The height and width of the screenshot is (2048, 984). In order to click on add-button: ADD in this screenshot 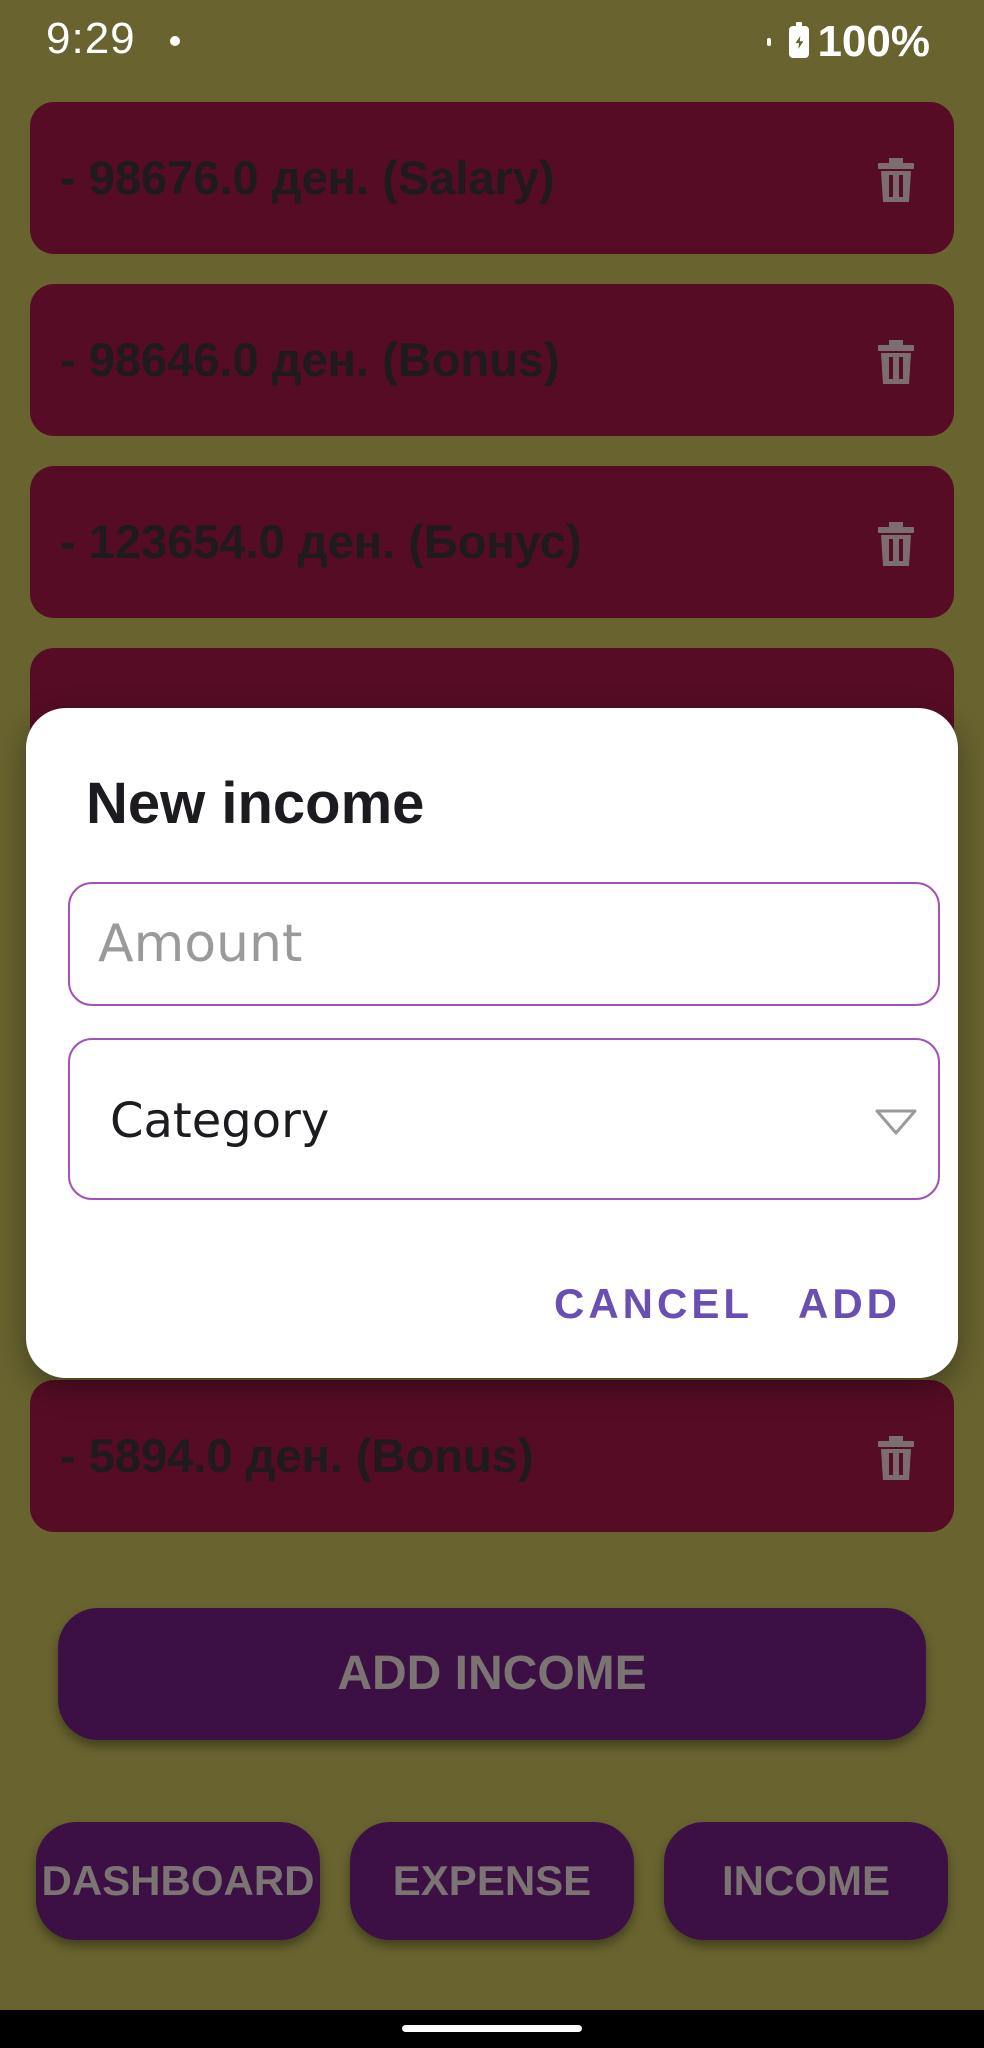, I will do `click(849, 1304)`.